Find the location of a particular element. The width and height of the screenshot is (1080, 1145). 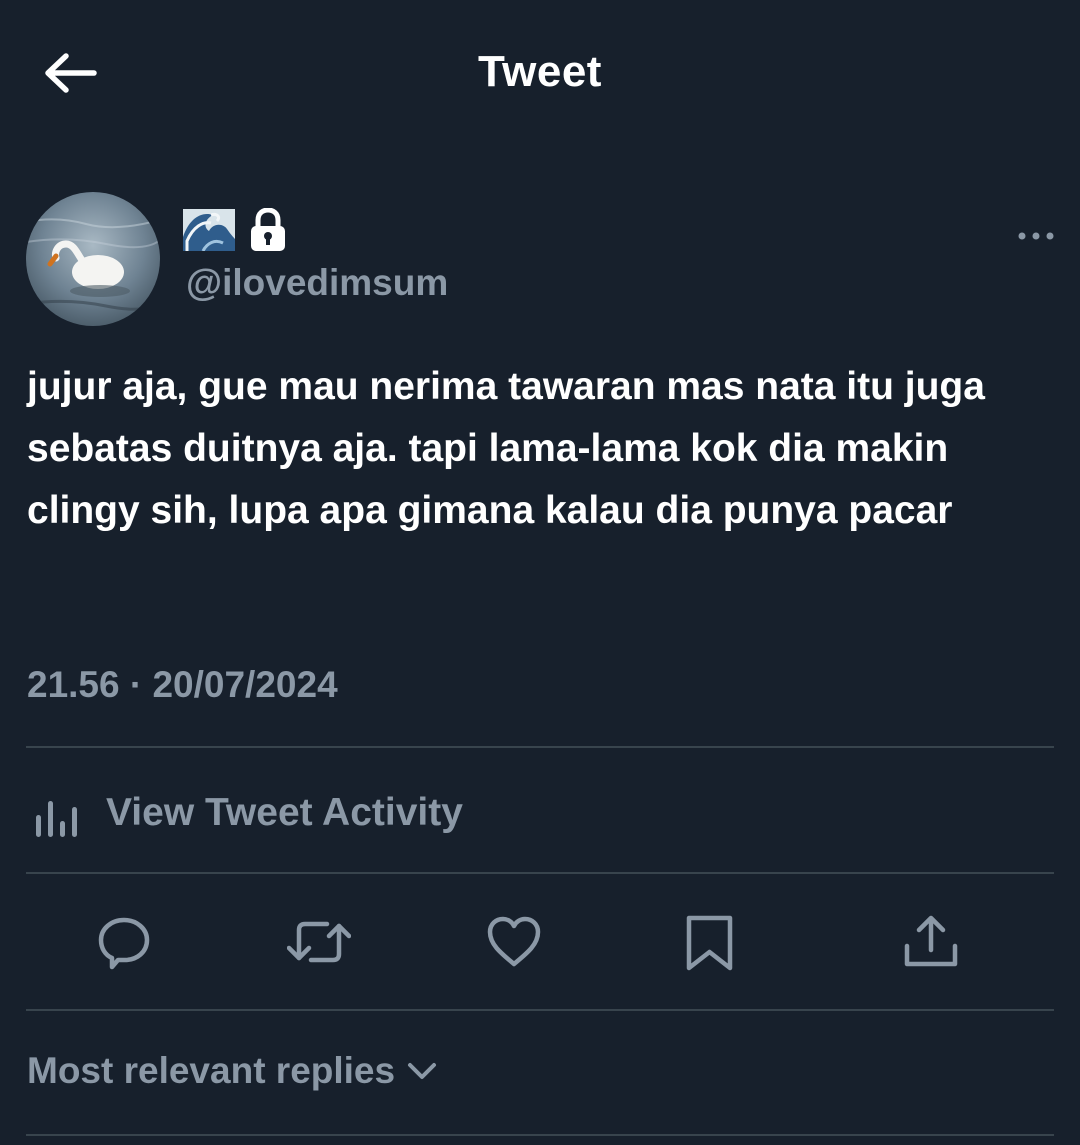

like-button is located at coordinates (514, 942).